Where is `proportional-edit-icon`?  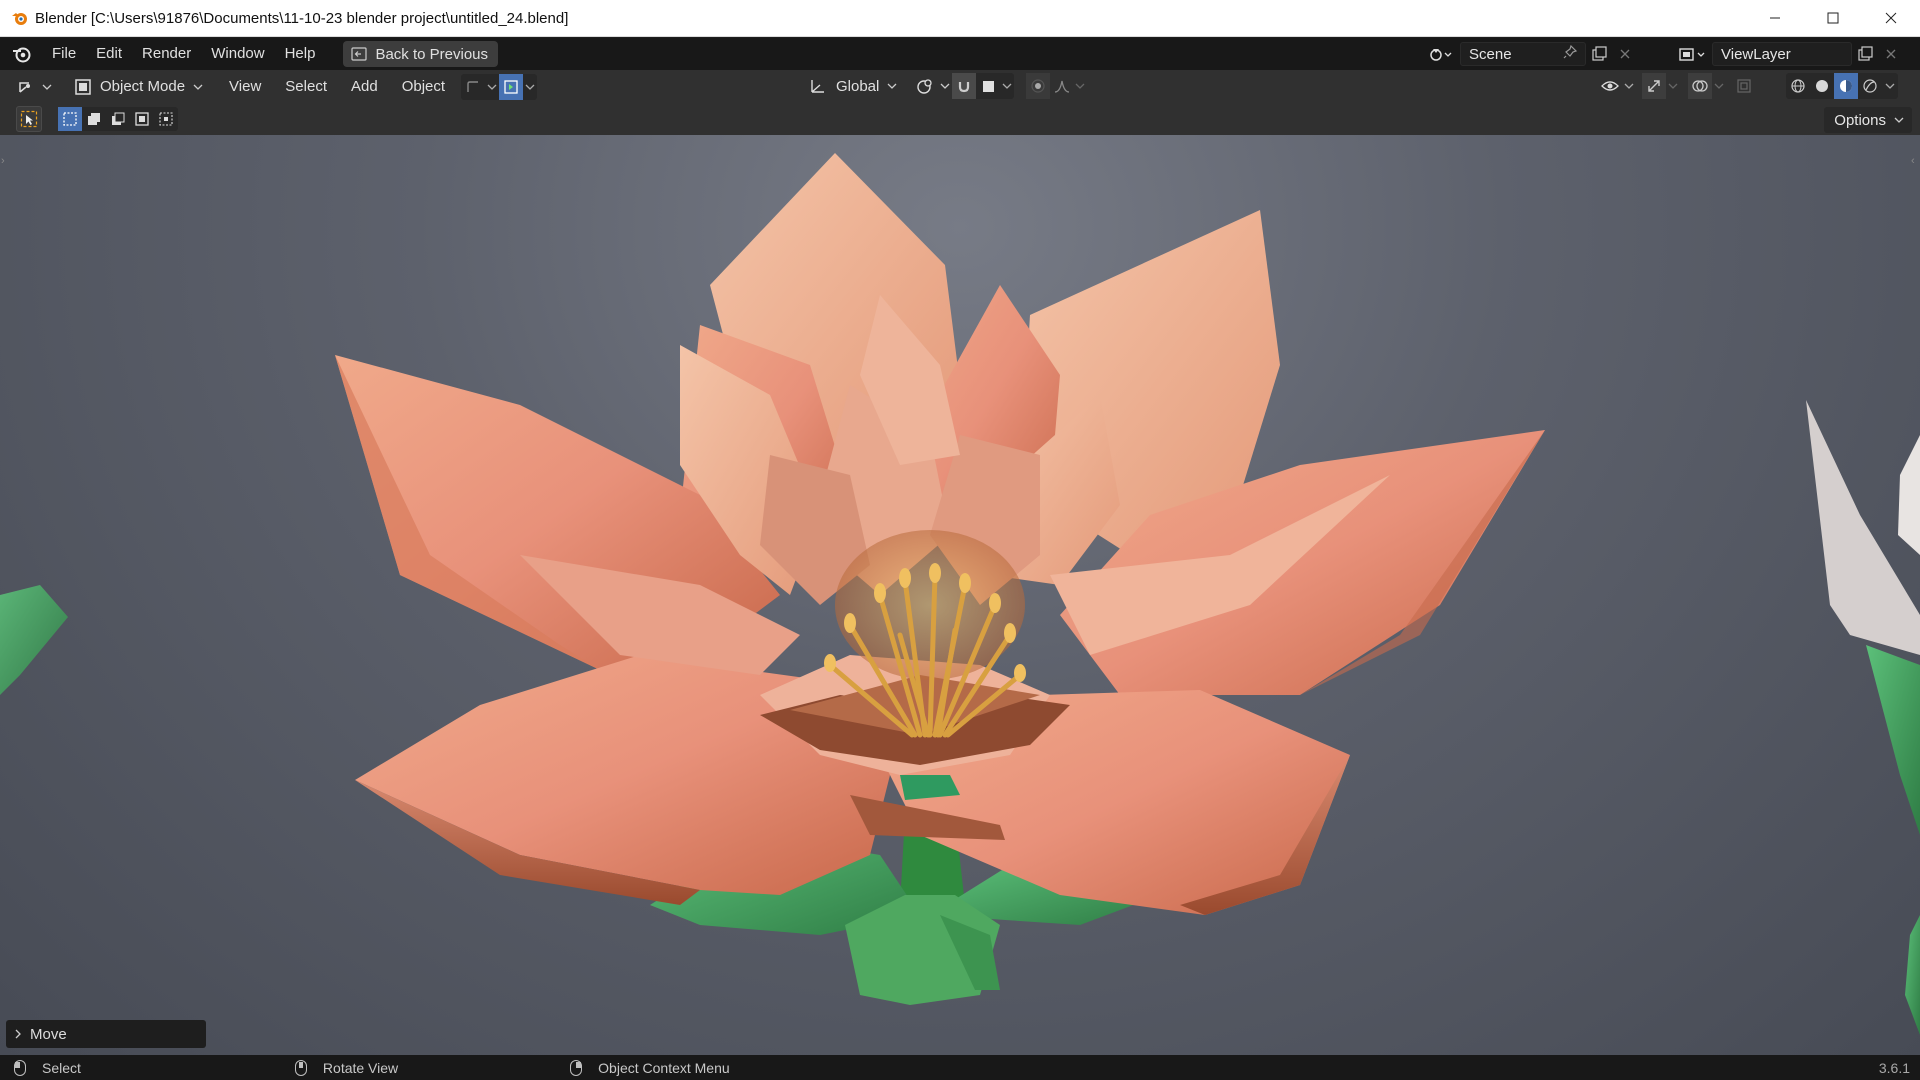
proportional-edit-icon is located at coordinates (1038, 86).